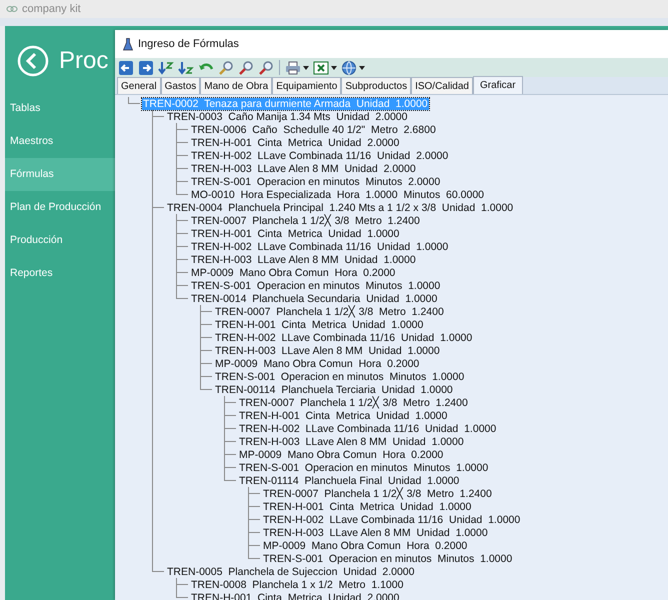  I want to click on tab: ISO/Calidad, so click(442, 85).